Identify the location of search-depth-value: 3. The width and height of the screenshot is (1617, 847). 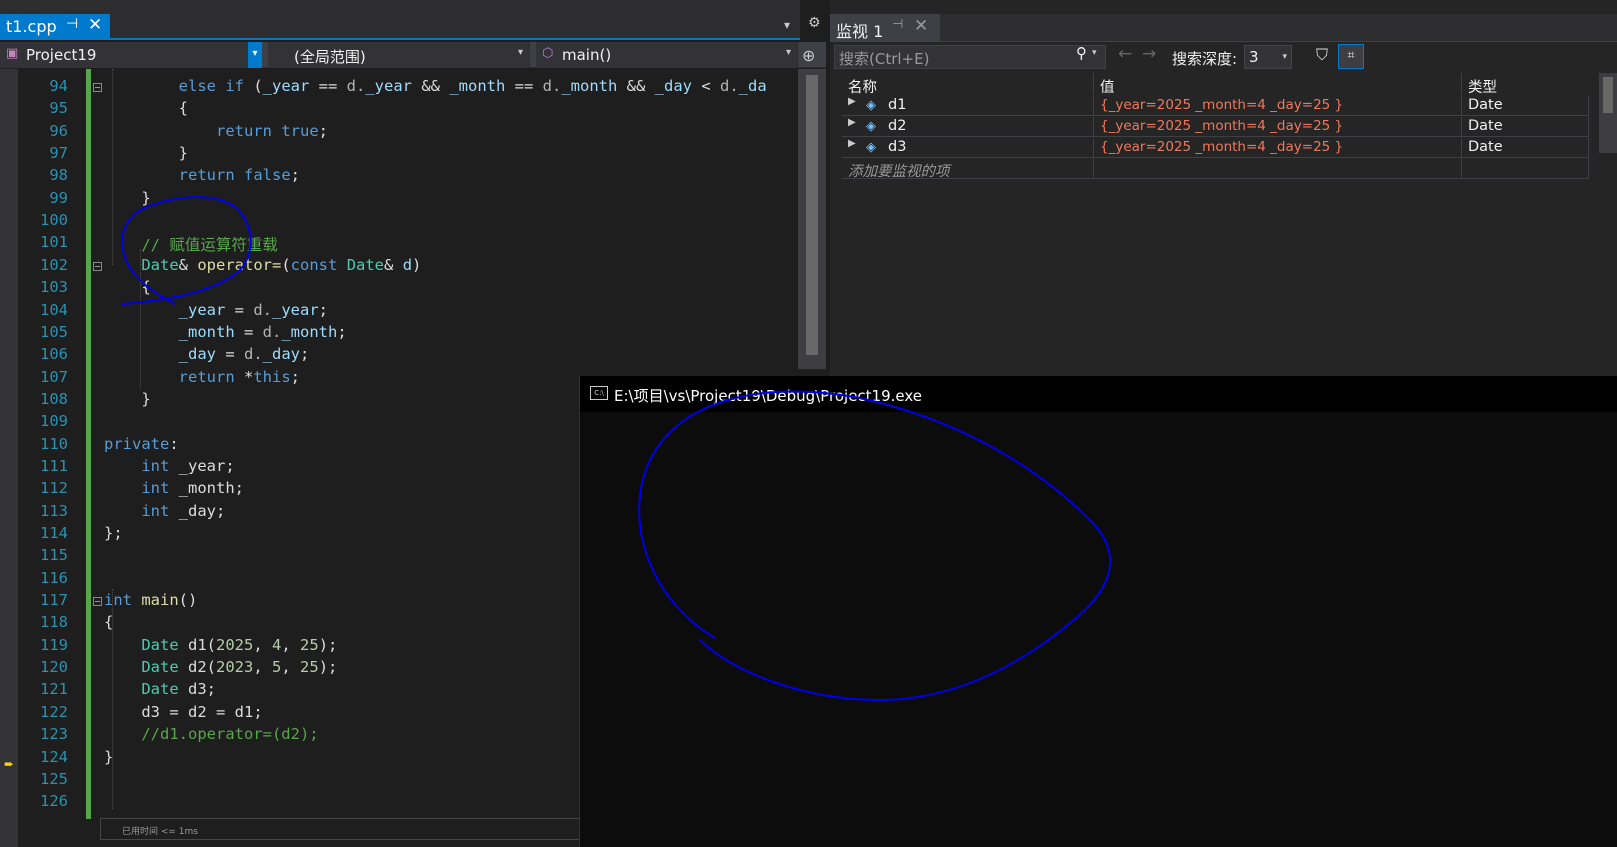
(1254, 57).